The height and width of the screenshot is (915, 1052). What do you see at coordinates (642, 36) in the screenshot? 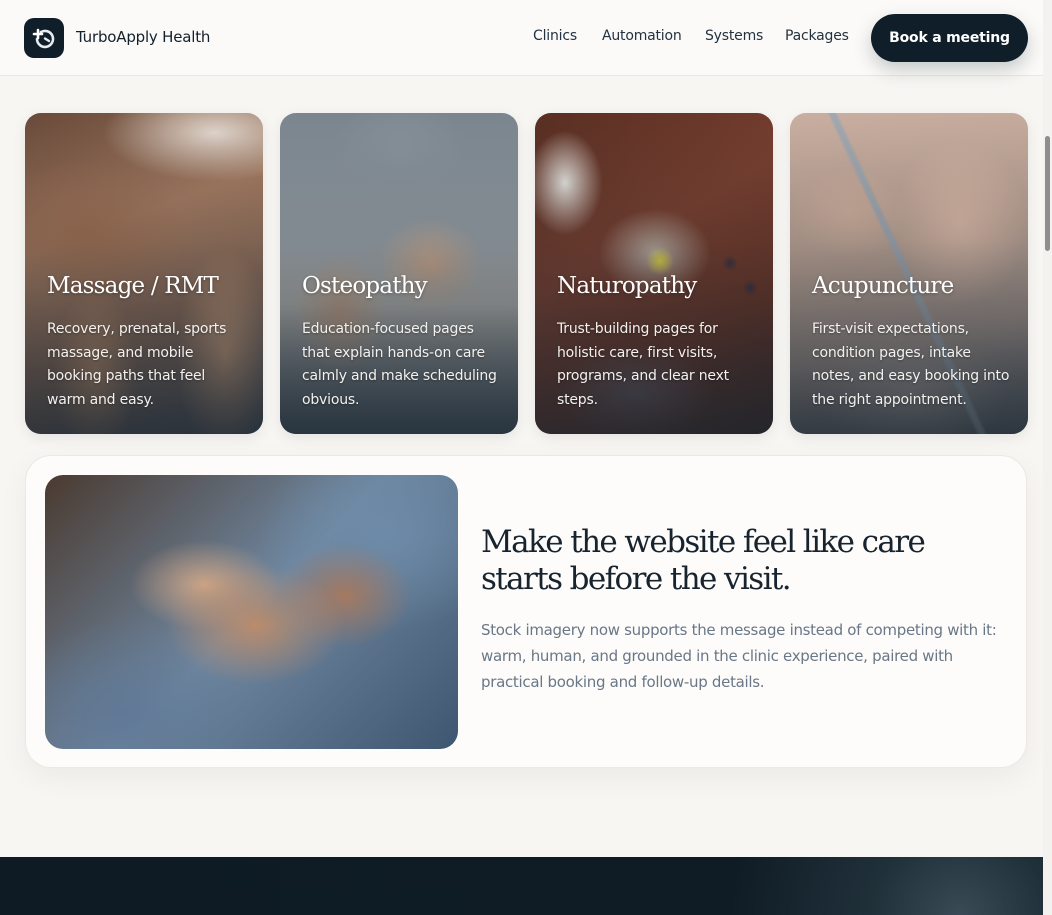
I see `nav-automation: Automation` at bounding box center [642, 36].